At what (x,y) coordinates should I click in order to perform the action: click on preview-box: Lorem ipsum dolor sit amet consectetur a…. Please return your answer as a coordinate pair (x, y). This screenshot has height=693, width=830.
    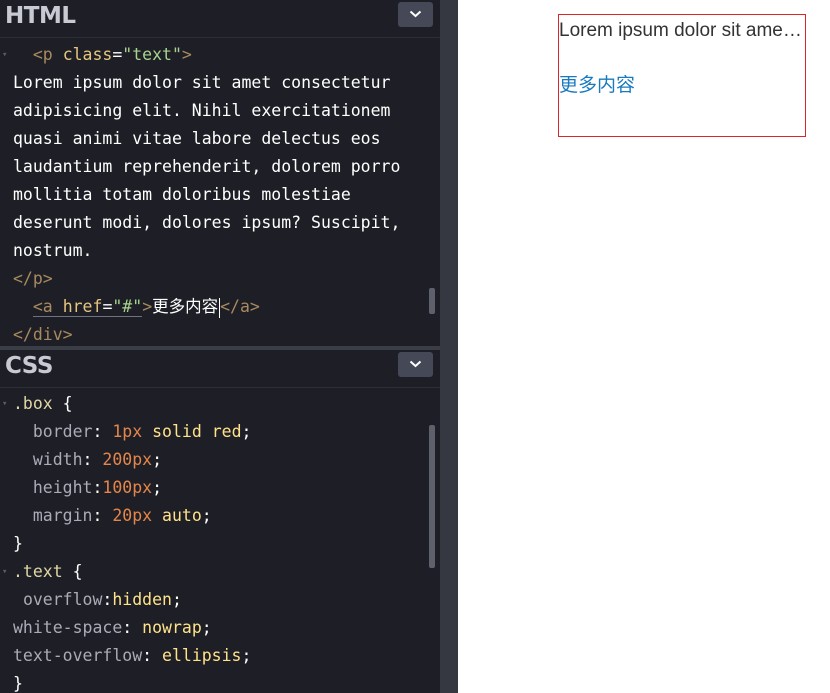
    Looking at the image, I should click on (682, 75).